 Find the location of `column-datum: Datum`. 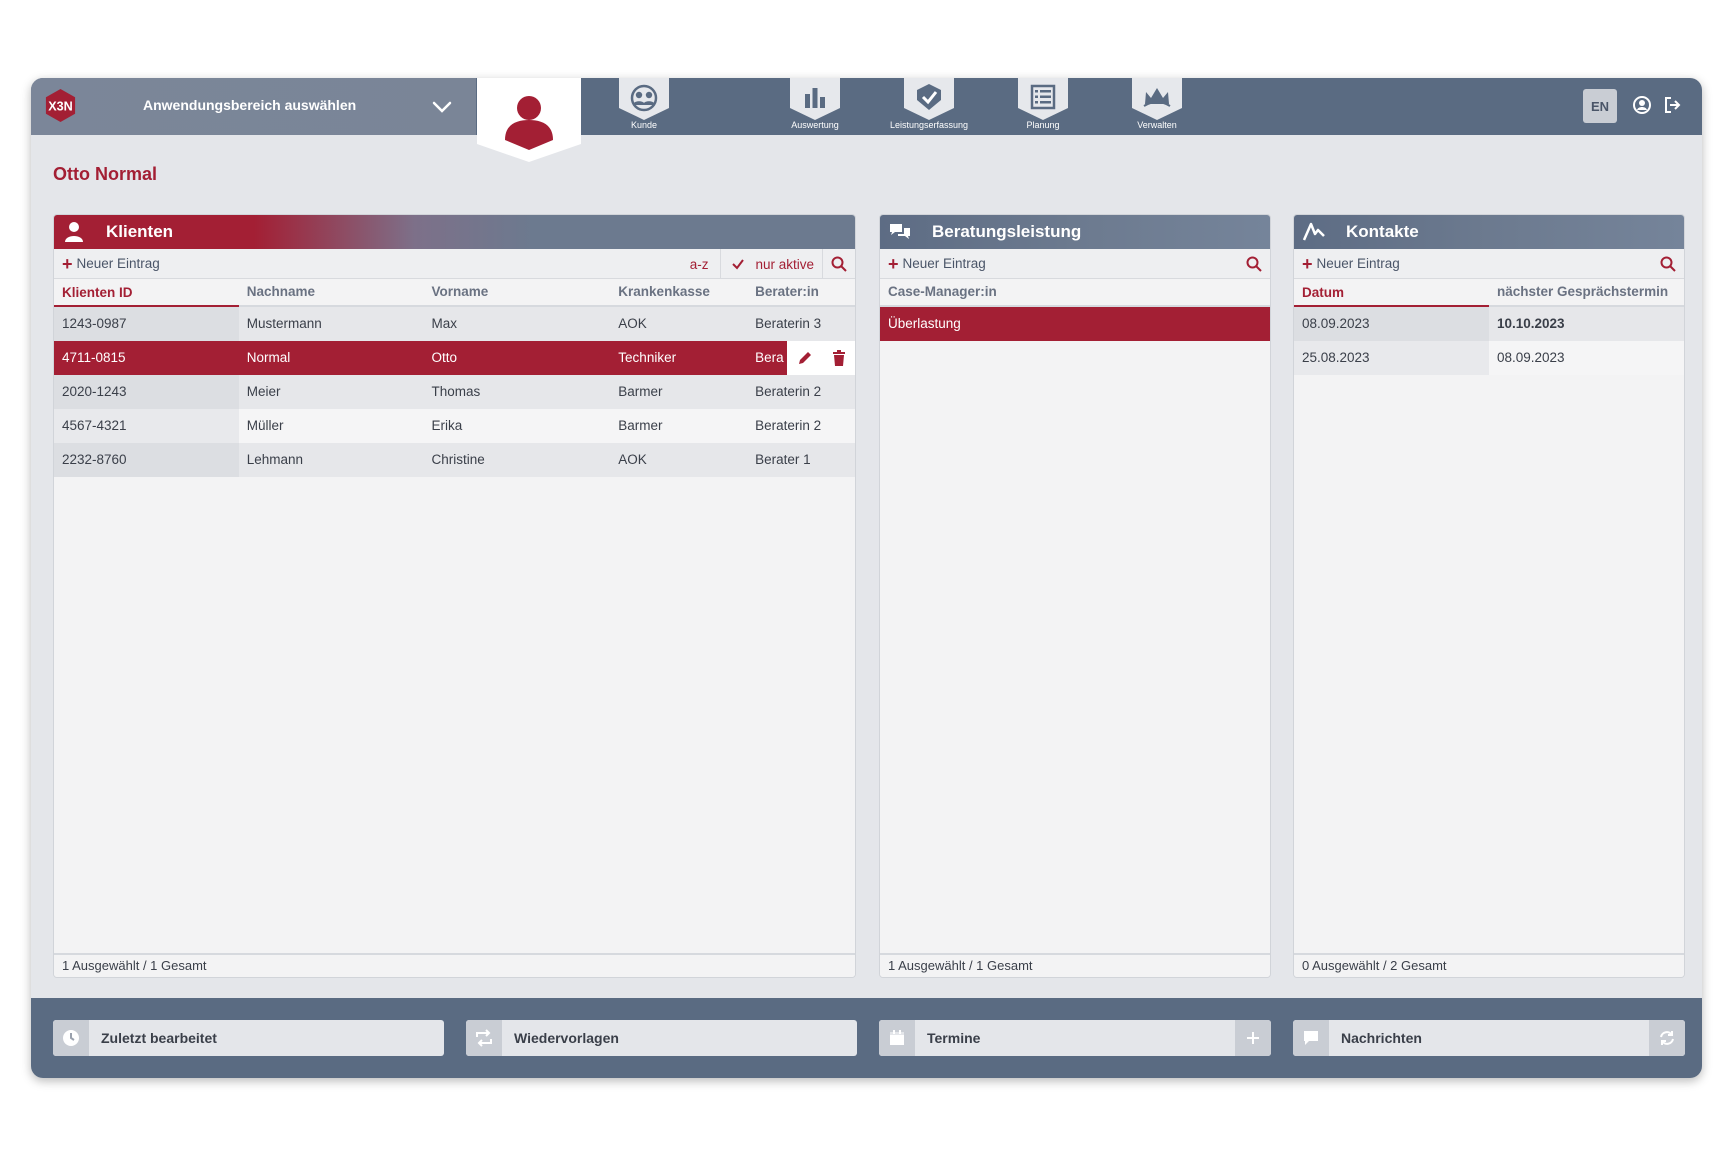

column-datum: Datum is located at coordinates (1391, 293).